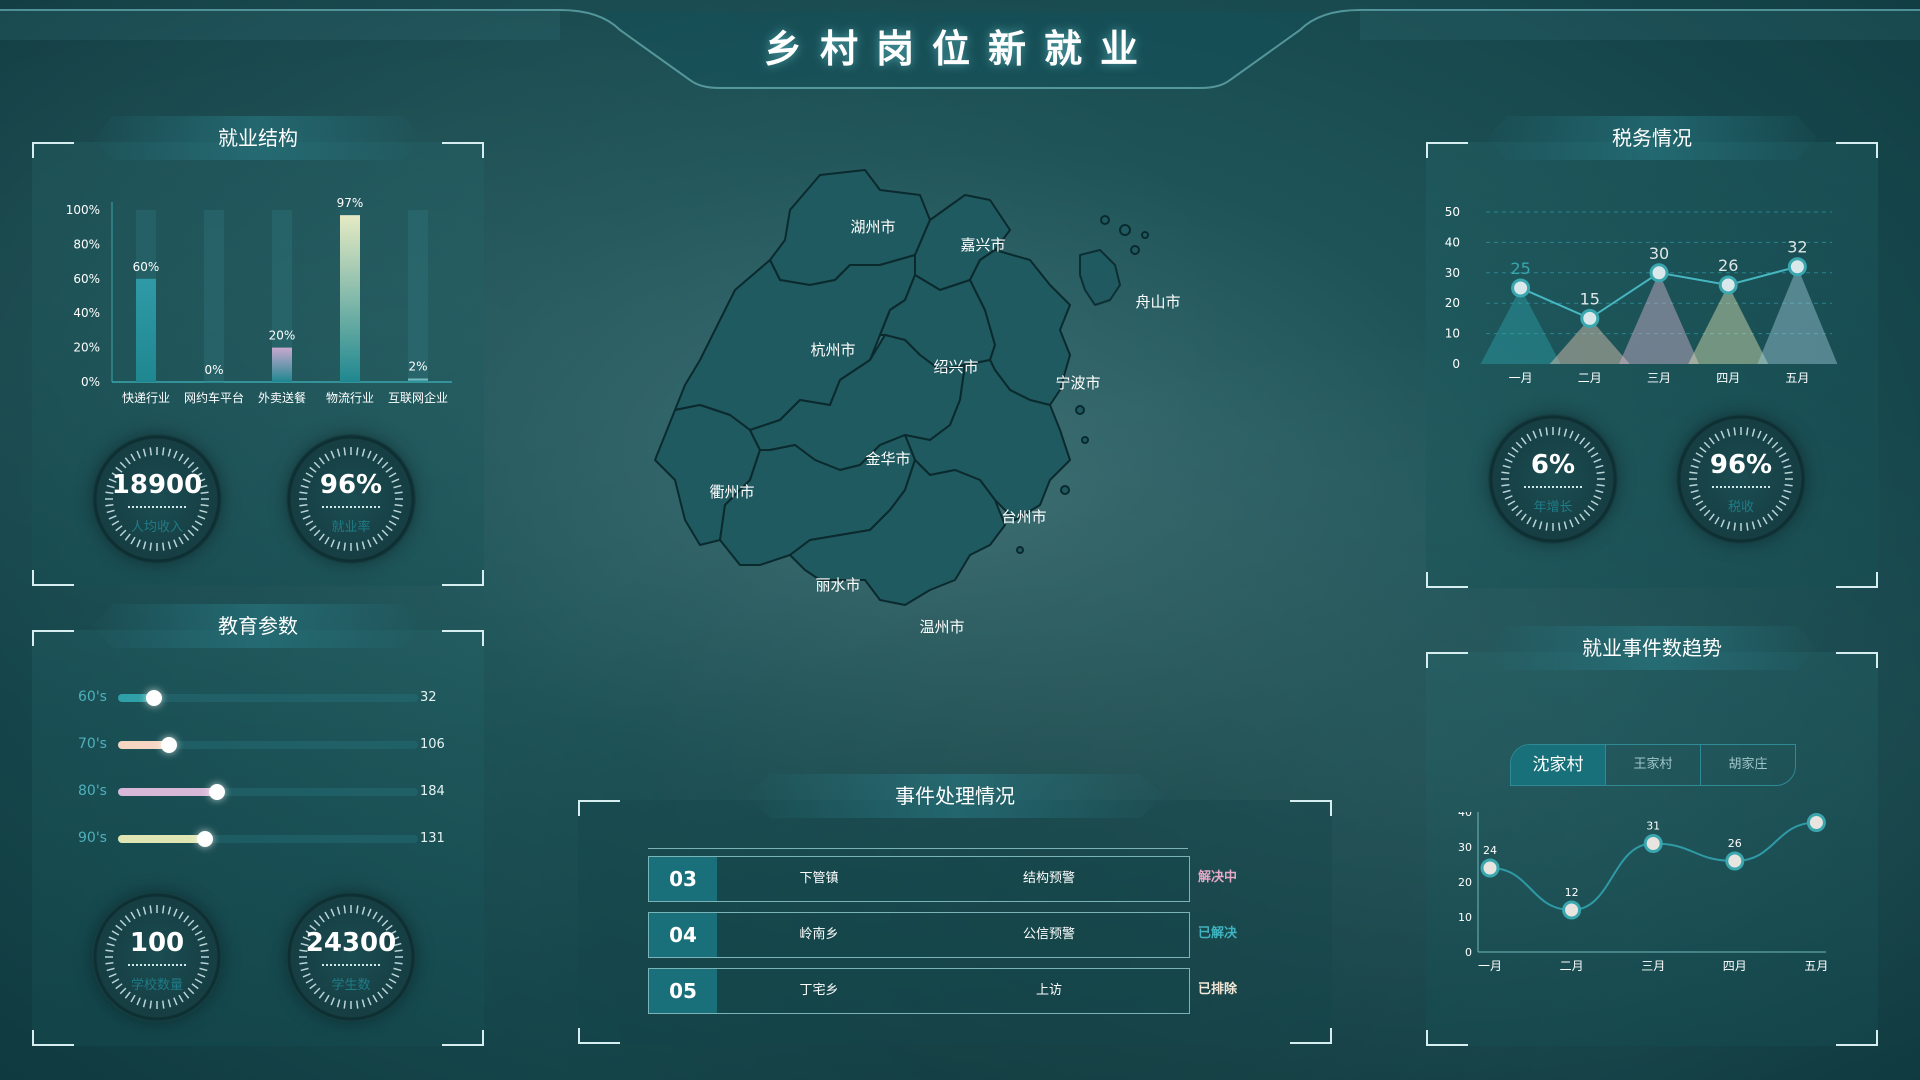 The width and height of the screenshot is (1920, 1080). Describe the element at coordinates (432, 838) in the screenshot. I see `edu-row-value: 131` at that location.